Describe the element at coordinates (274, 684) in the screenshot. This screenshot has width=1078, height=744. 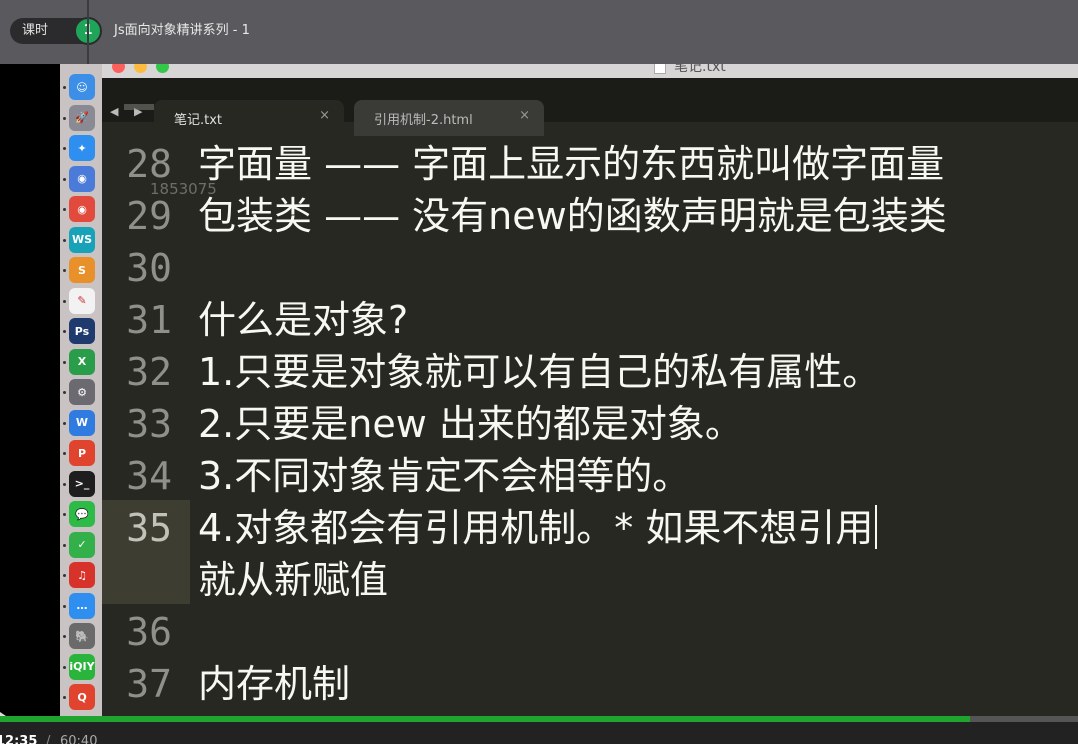
I see `line-text: 内存机制` at that location.